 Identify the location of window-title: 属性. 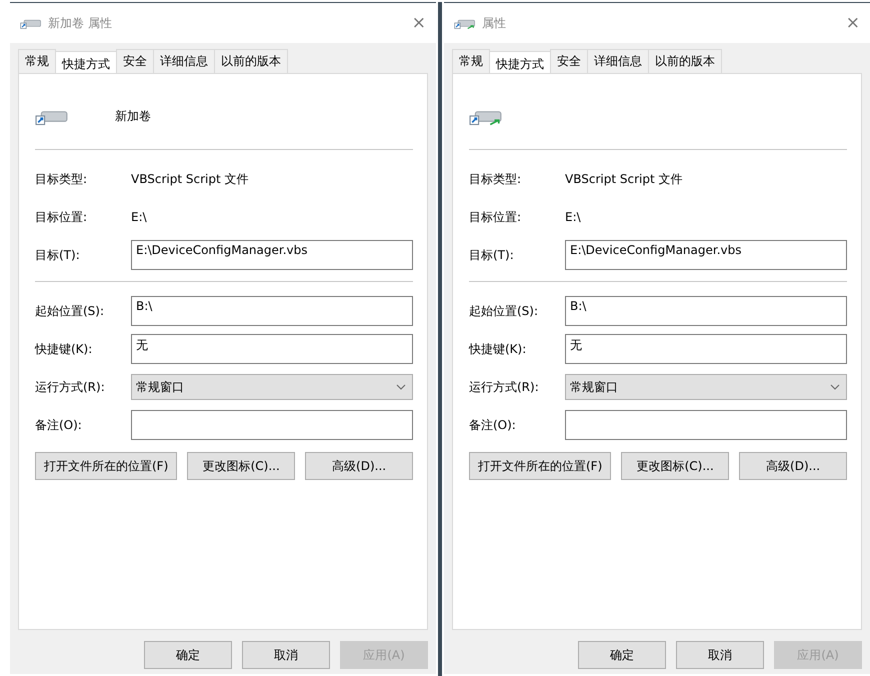
(494, 23).